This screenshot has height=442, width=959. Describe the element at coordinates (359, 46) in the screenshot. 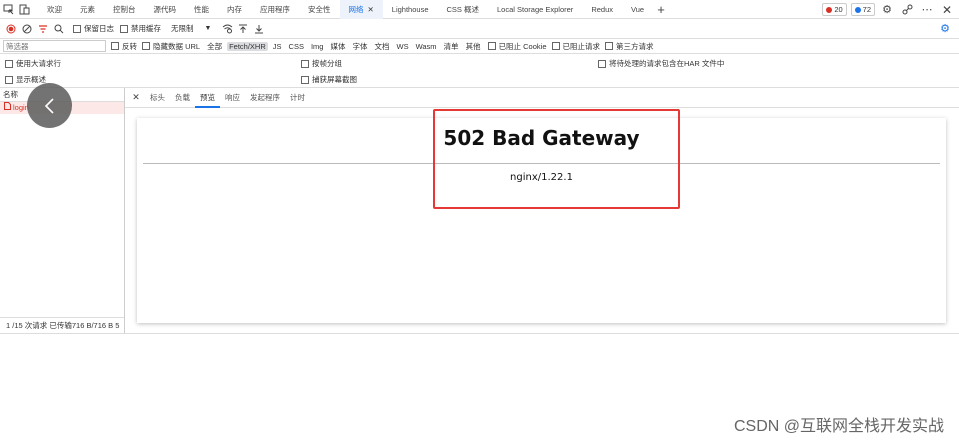

I see `filter-chip-6: 字体` at that location.